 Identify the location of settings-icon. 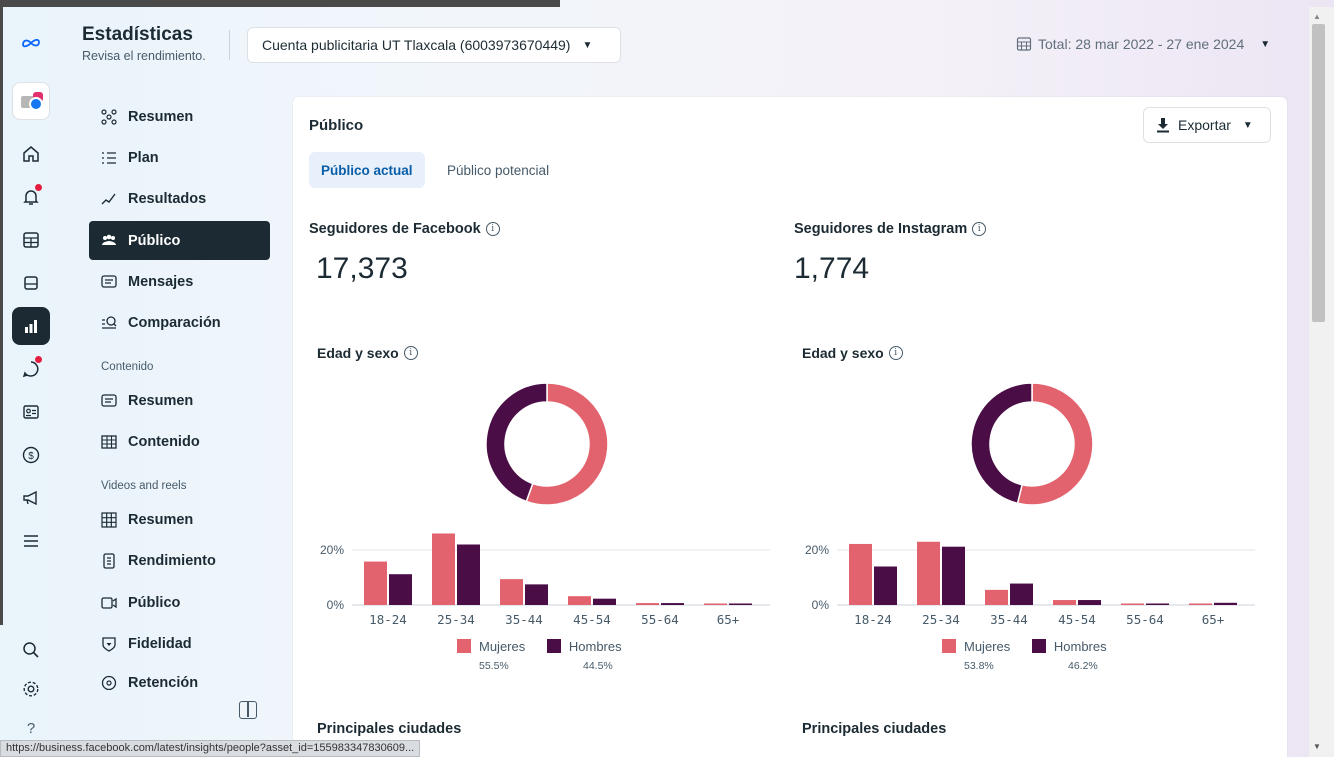
(31, 689).